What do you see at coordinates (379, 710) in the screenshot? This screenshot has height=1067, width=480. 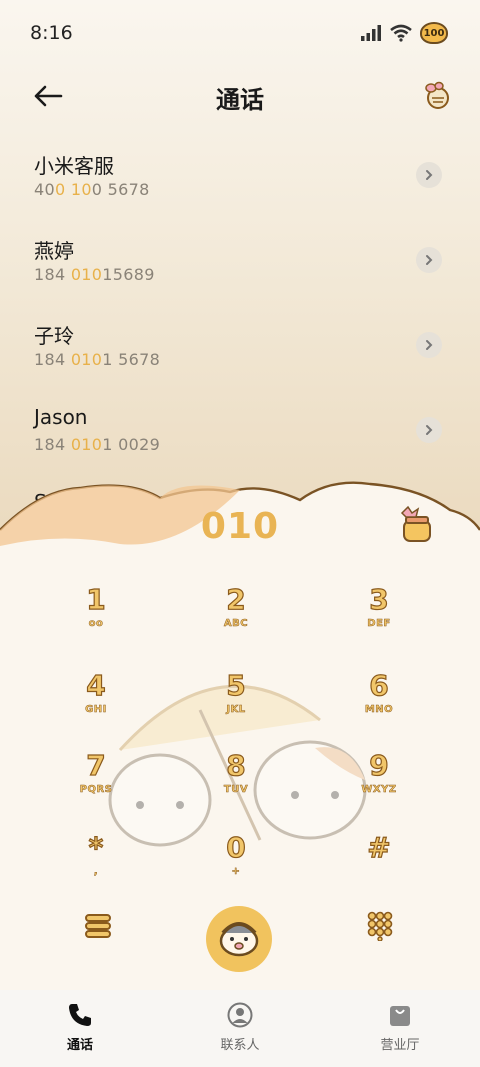 I see `key-letters: MNO` at bounding box center [379, 710].